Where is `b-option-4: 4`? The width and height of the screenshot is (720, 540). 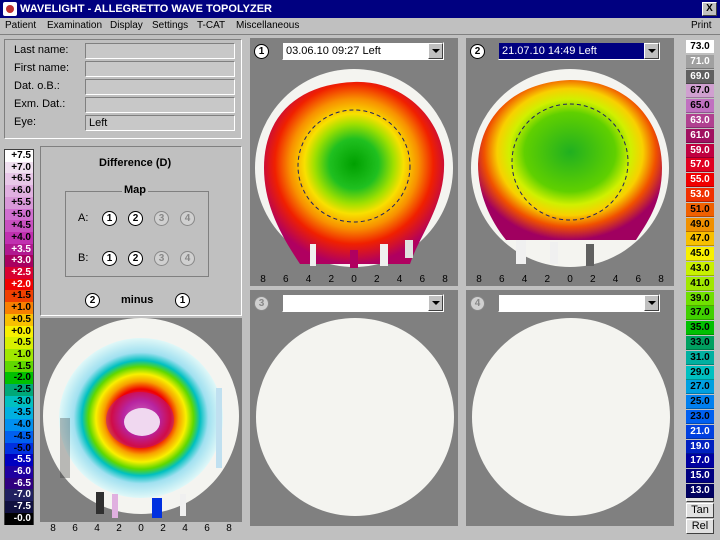
b-option-4: 4 is located at coordinates (187, 258).